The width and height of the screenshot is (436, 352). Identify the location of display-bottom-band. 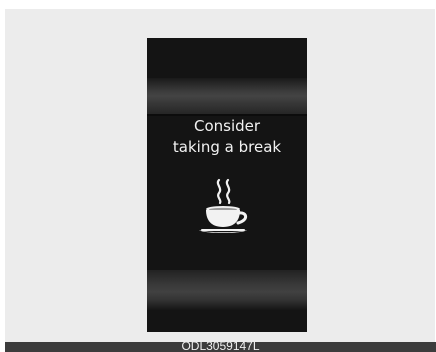
(227, 290).